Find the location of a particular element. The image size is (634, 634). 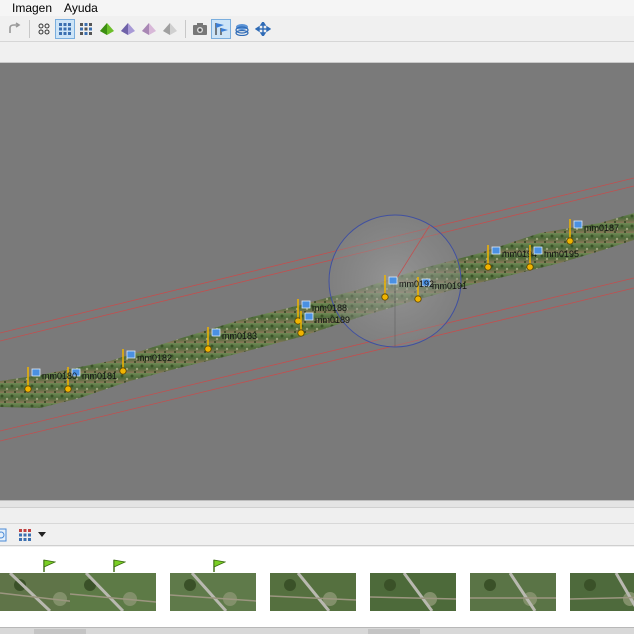

panel-header is located at coordinates (317, 53).